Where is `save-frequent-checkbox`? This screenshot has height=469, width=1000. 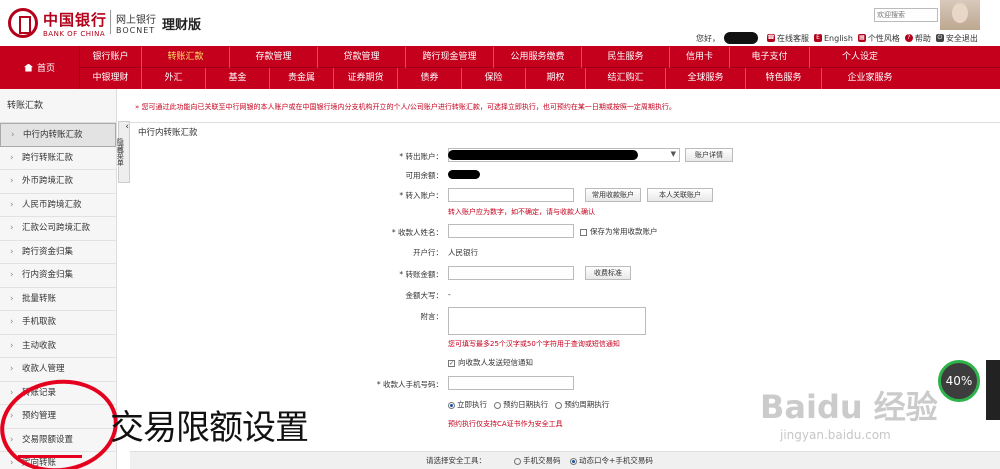
save-frequent-checkbox is located at coordinates (583, 232).